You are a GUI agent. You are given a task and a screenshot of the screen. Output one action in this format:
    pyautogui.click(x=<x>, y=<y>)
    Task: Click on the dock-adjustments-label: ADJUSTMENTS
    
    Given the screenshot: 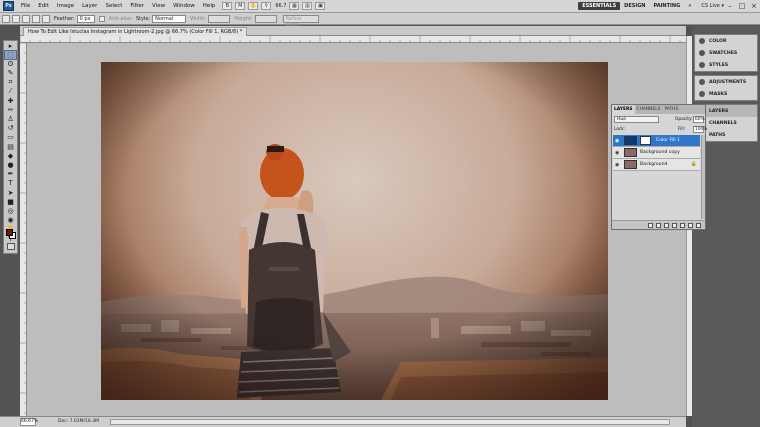 What is the action you would take?
    pyautogui.click(x=728, y=82)
    